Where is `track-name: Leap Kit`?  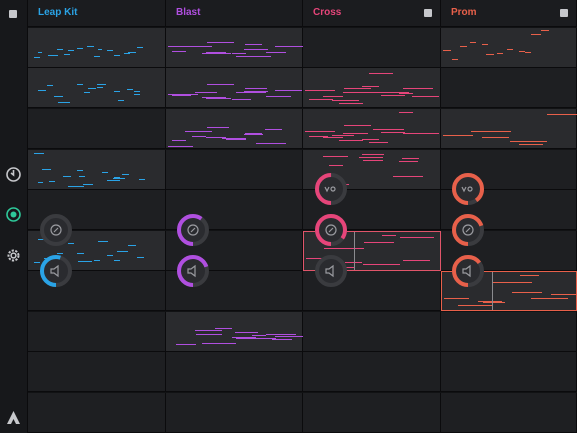
track-name: Leap Kit is located at coordinates (58, 12).